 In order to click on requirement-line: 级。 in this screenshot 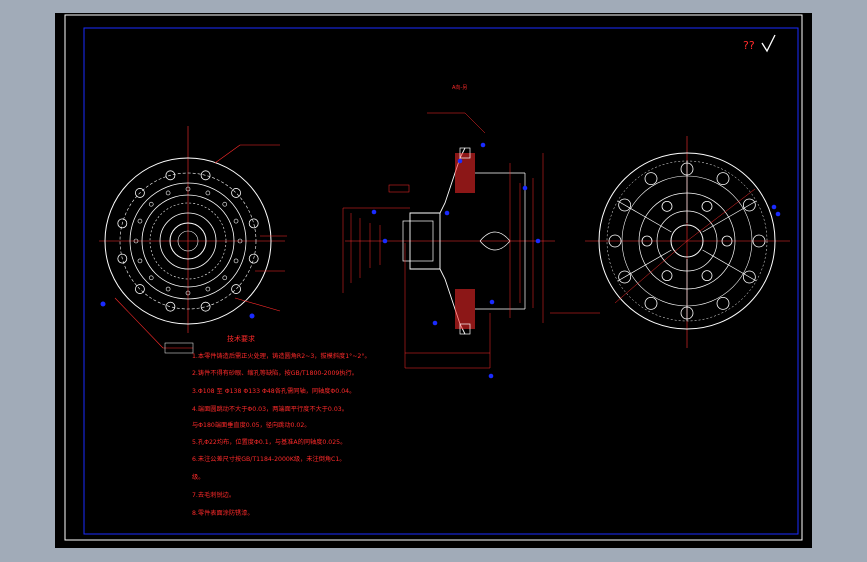, I will do `click(198, 477)`.